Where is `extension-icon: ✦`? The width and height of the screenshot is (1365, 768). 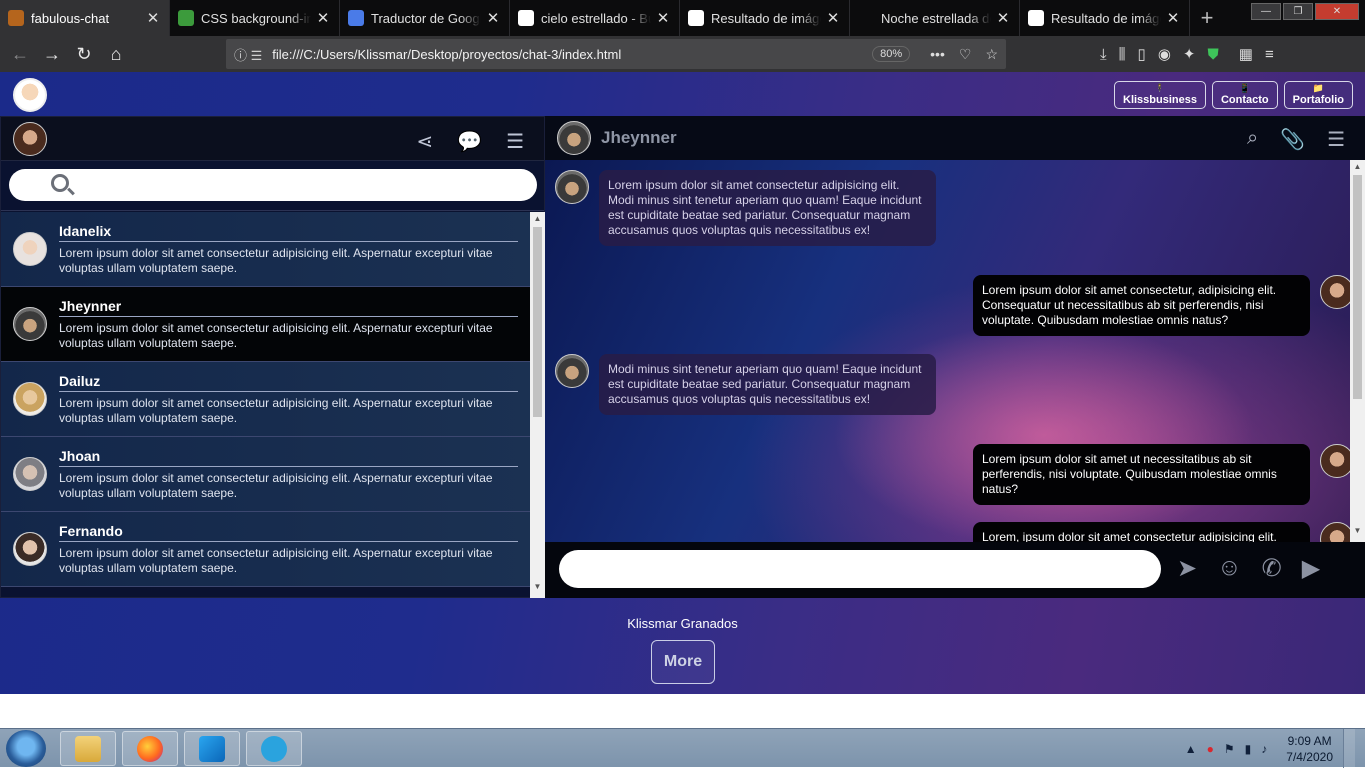
extension-icon: ✦ is located at coordinates (1189, 54).